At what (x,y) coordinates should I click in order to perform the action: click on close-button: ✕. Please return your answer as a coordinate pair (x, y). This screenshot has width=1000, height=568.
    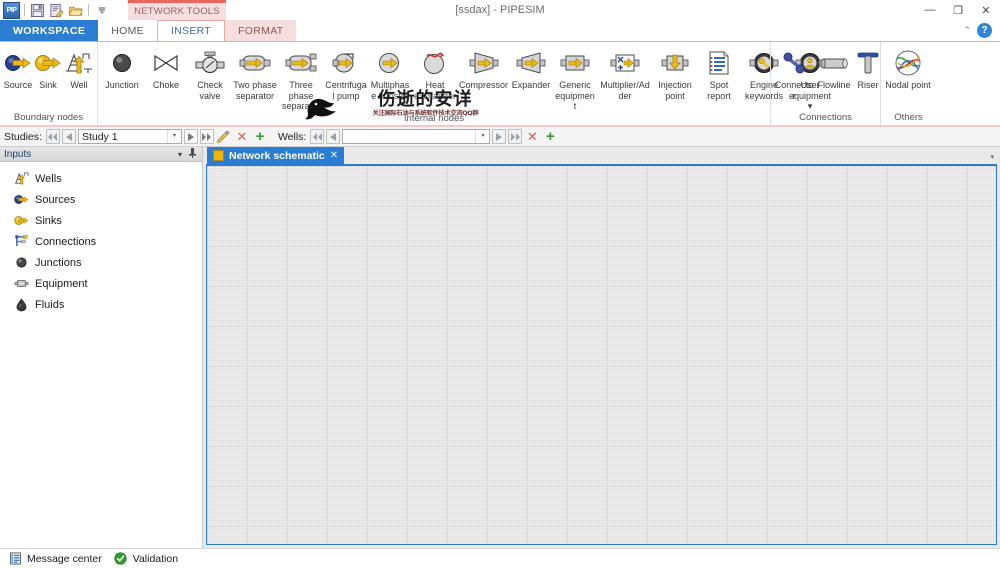
    Looking at the image, I should click on (986, 10).